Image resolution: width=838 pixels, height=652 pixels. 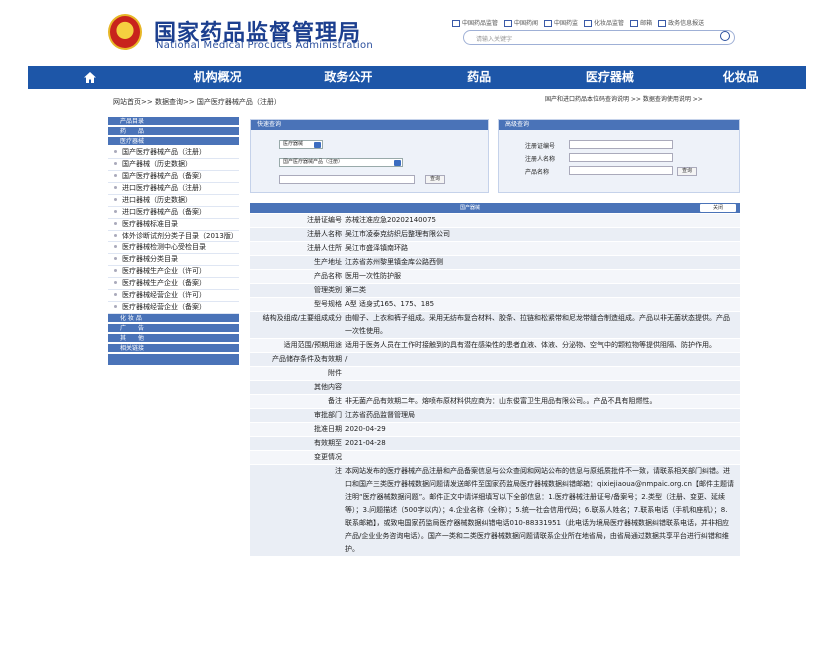 What do you see at coordinates (348, 77) in the screenshot?
I see `nav-item-government: 政务公开` at bounding box center [348, 77].